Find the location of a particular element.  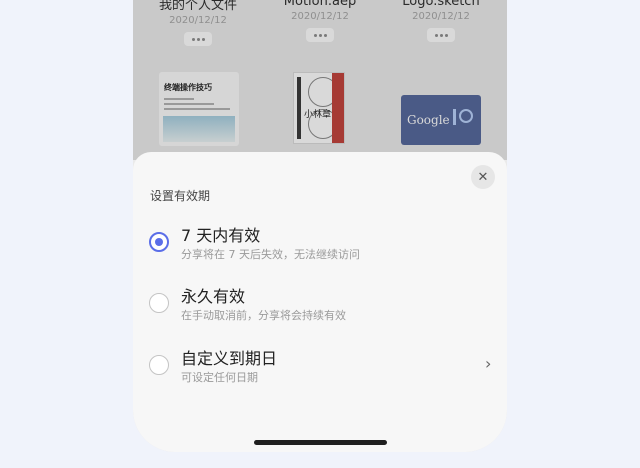

file-thumbnail: 终端操作技巧 is located at coordinates (199, 109).